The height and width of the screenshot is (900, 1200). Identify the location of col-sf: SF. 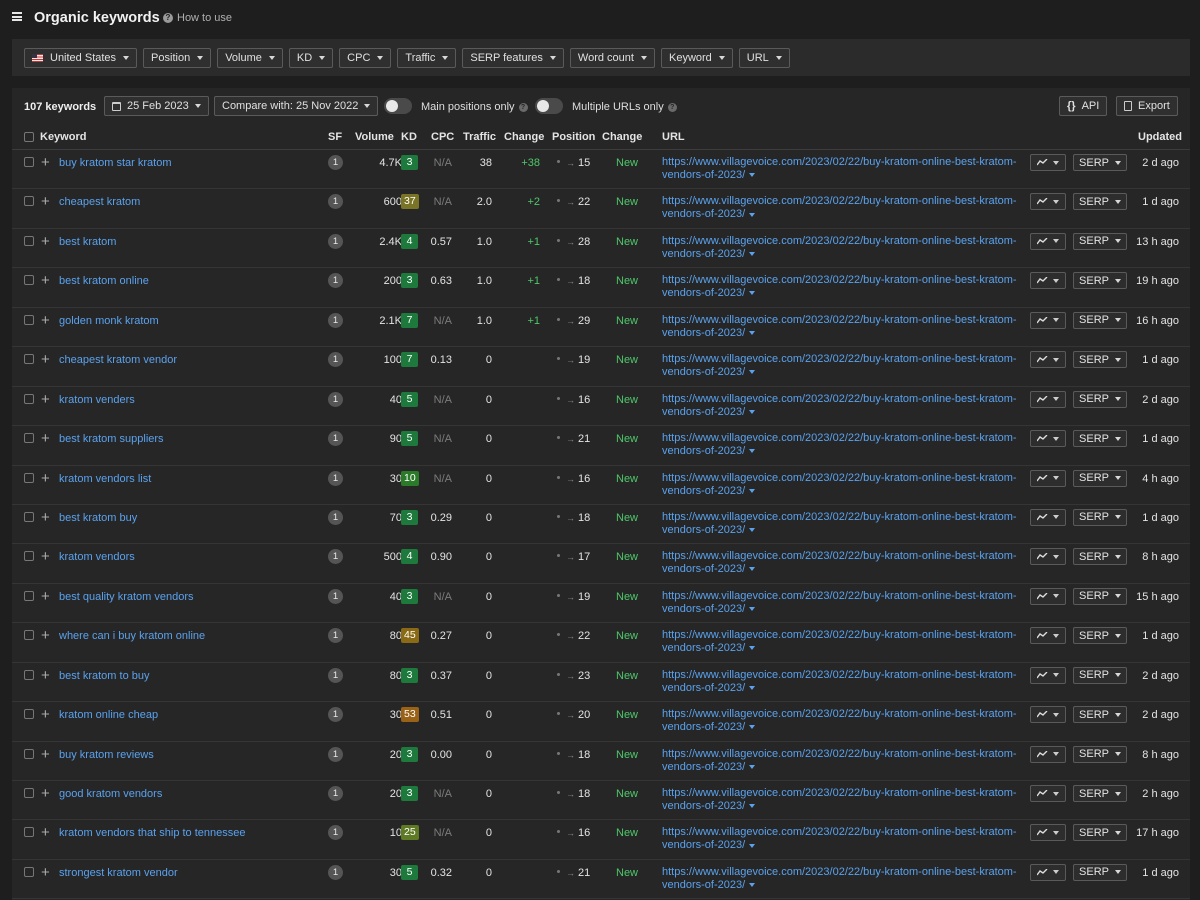
(335, 137).